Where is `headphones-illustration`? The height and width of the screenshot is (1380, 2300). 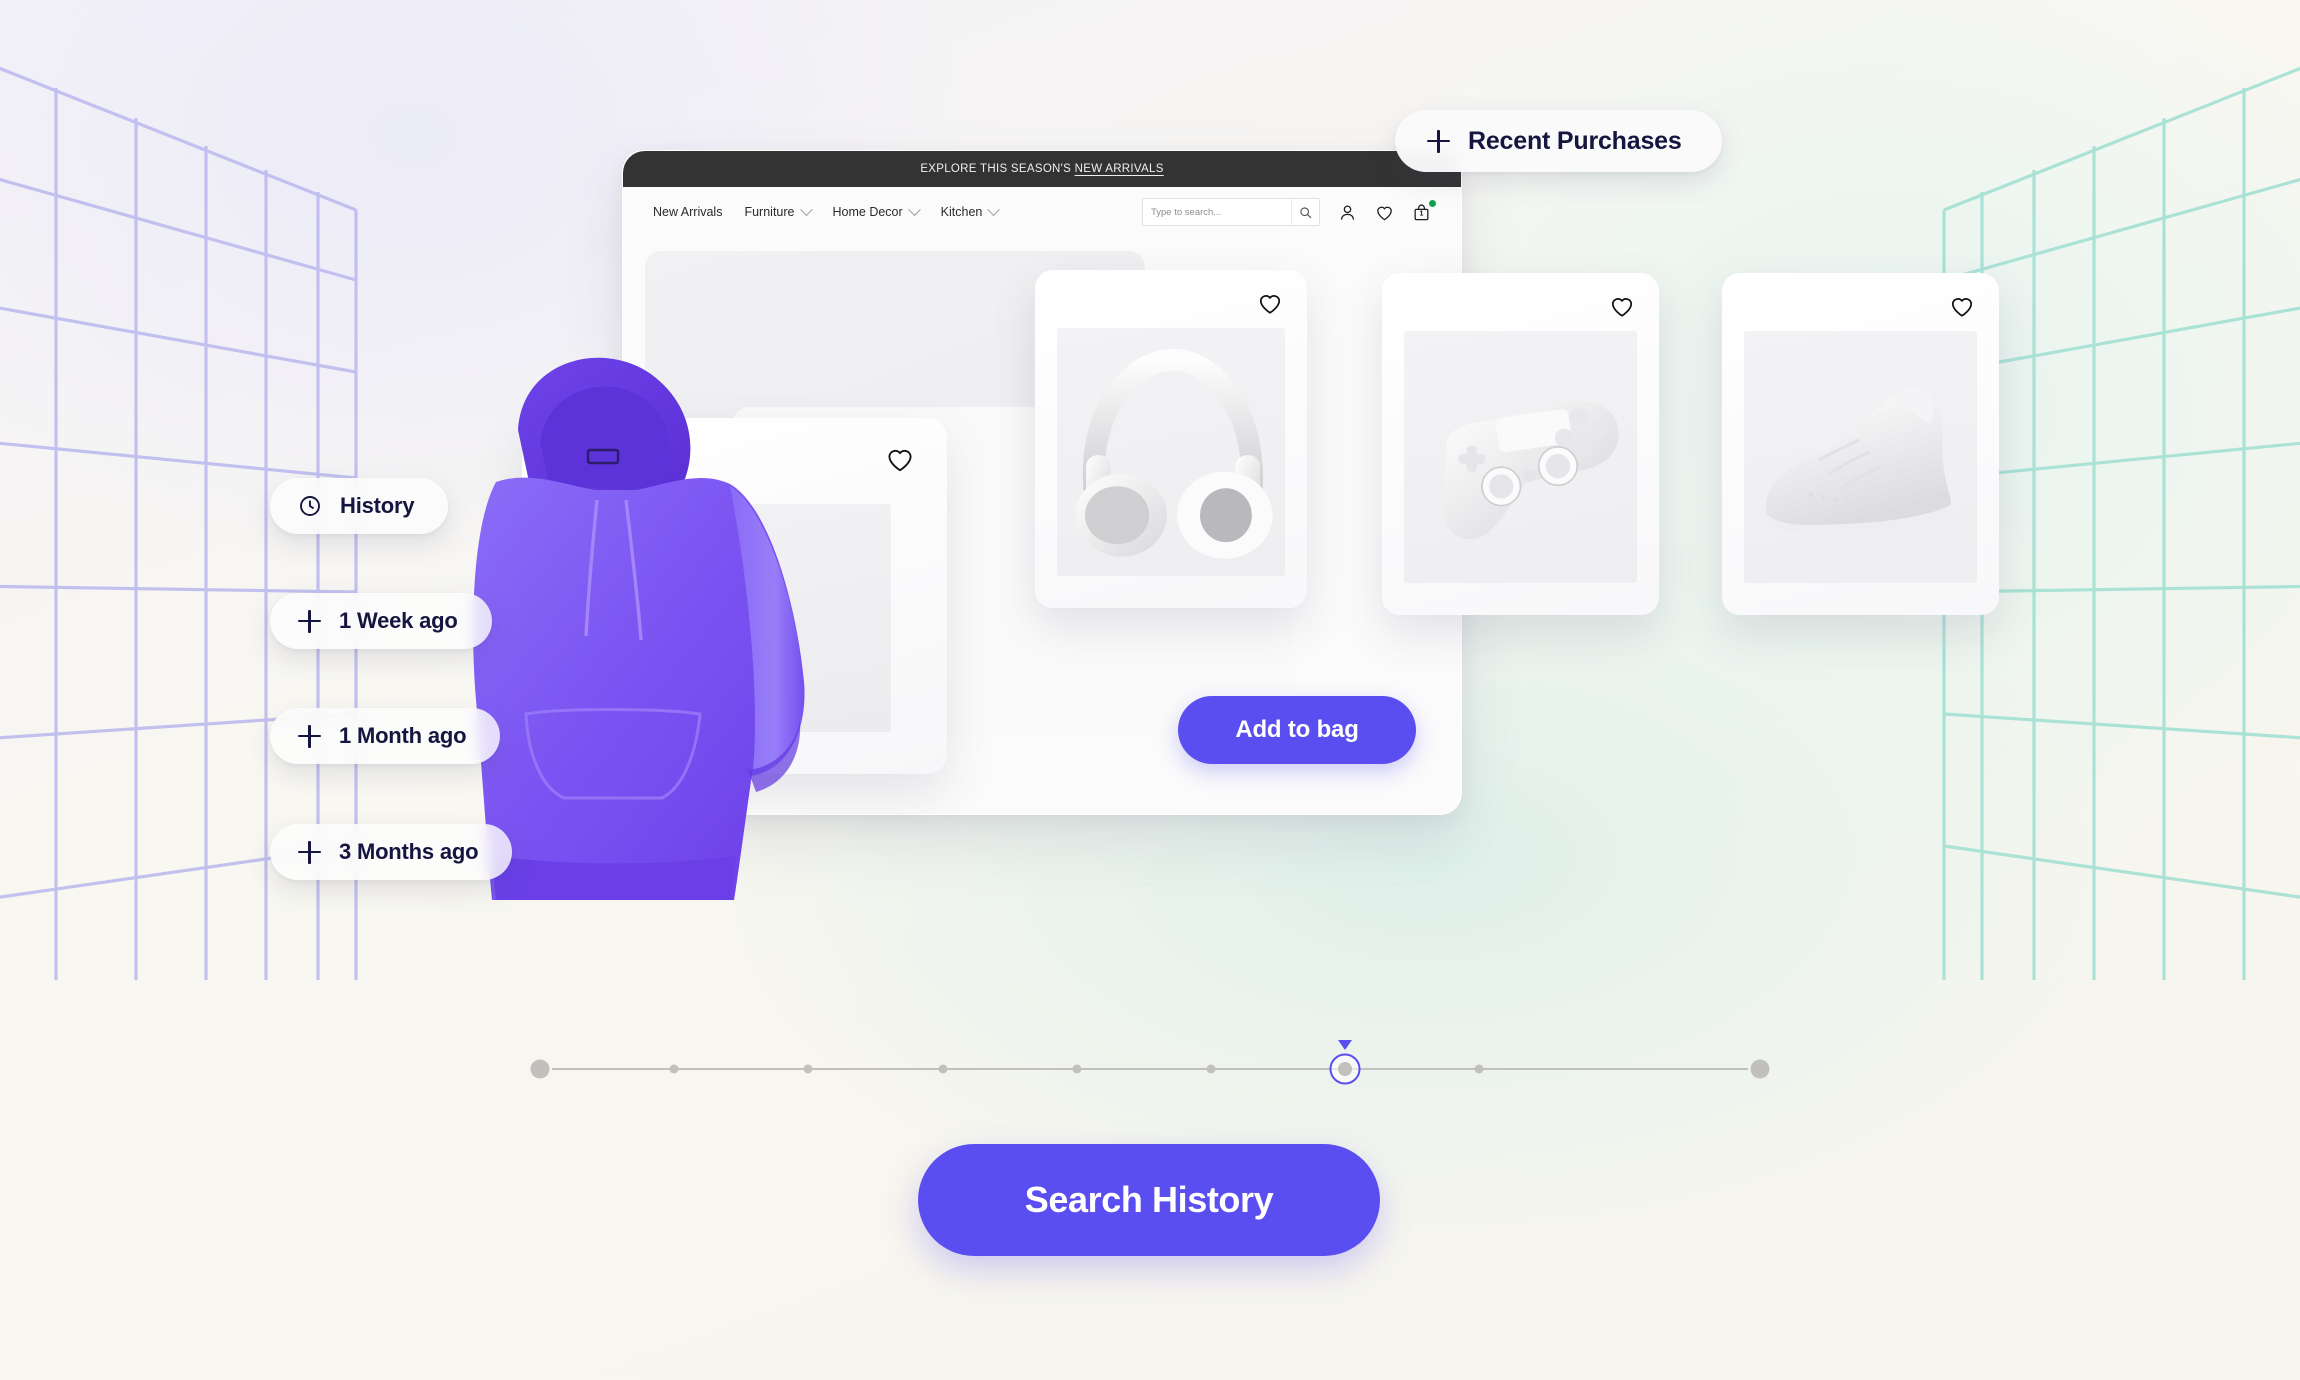
headphones-illustration is located at coordinates (1174, 453).